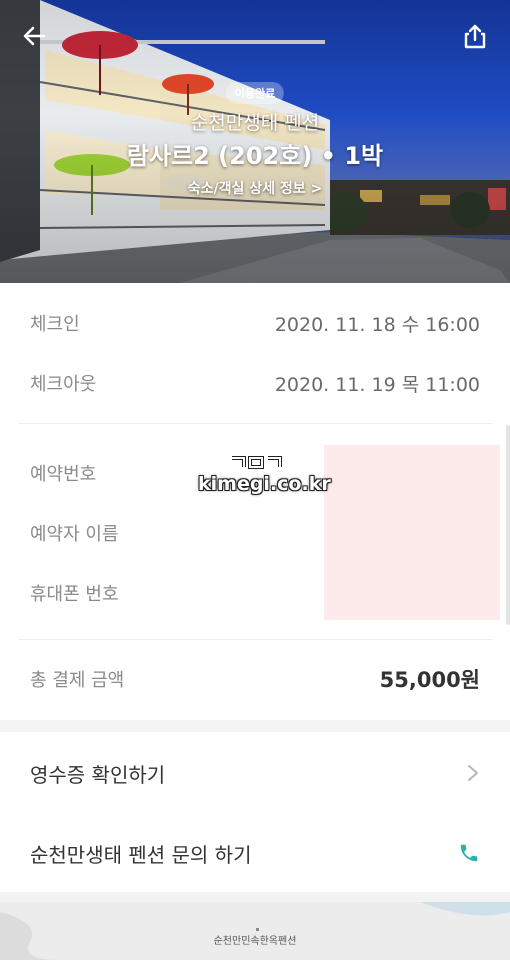 This screenshot has height=960, width=510. Describe the element at coordinates (255, 188) in the screenshot. I see `detail-info-link: 숙소/객실 상세 정보 >` at that location.